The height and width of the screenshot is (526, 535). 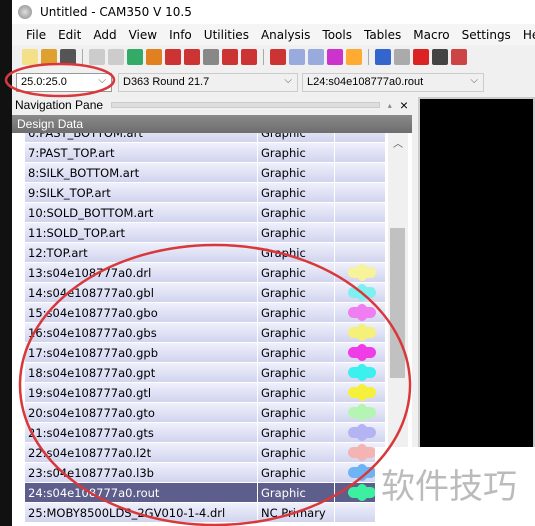 What do you see at coordinates (141, 272) in the screenshot?
I see `layer-name: 13:s04e108777a0.drl` at bounding box center [141, 272].